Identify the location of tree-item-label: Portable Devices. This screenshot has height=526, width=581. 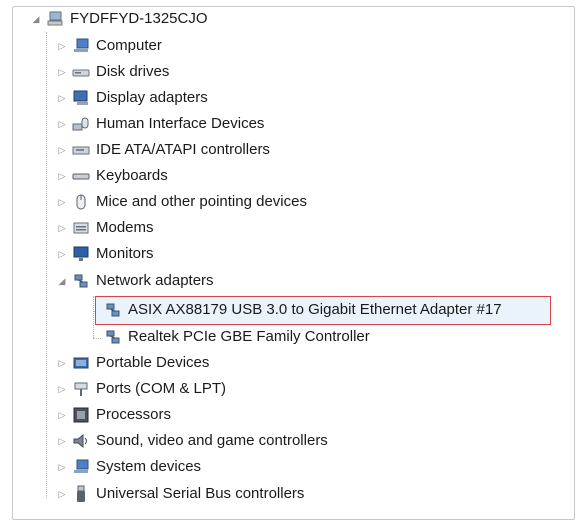
(153, 362).